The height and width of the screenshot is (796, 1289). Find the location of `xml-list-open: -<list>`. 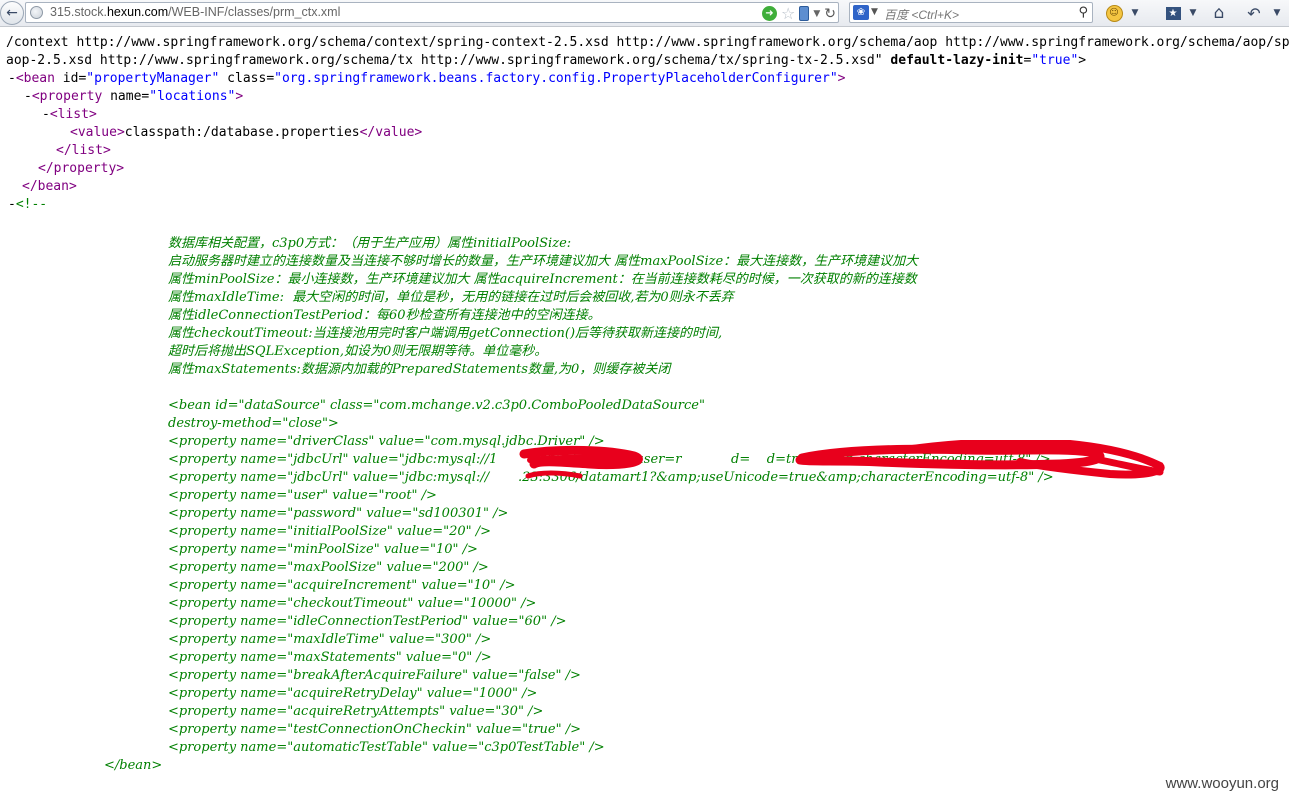

xml-list-open: -<list> is located at coordinates (69, 114).